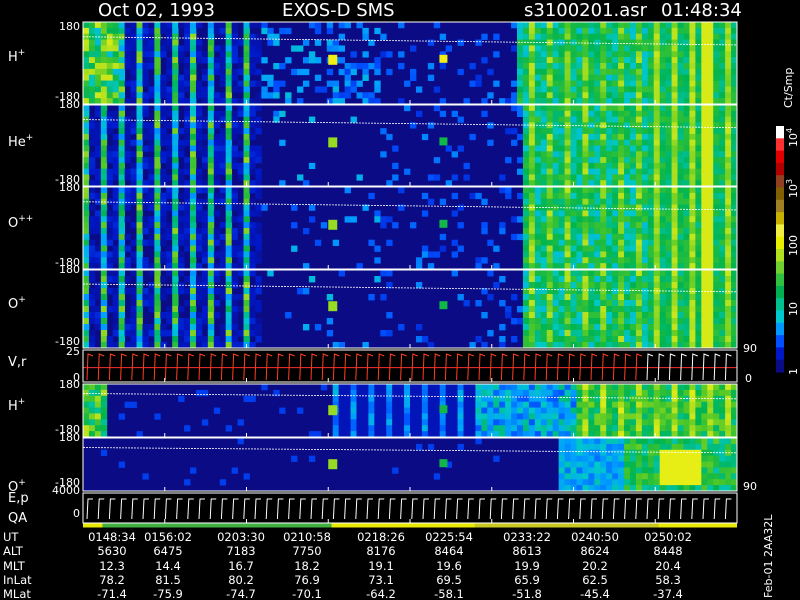 The width and height of the screenshot is (800, 600). I want to click on colorbar-segment, so click(780, 317).